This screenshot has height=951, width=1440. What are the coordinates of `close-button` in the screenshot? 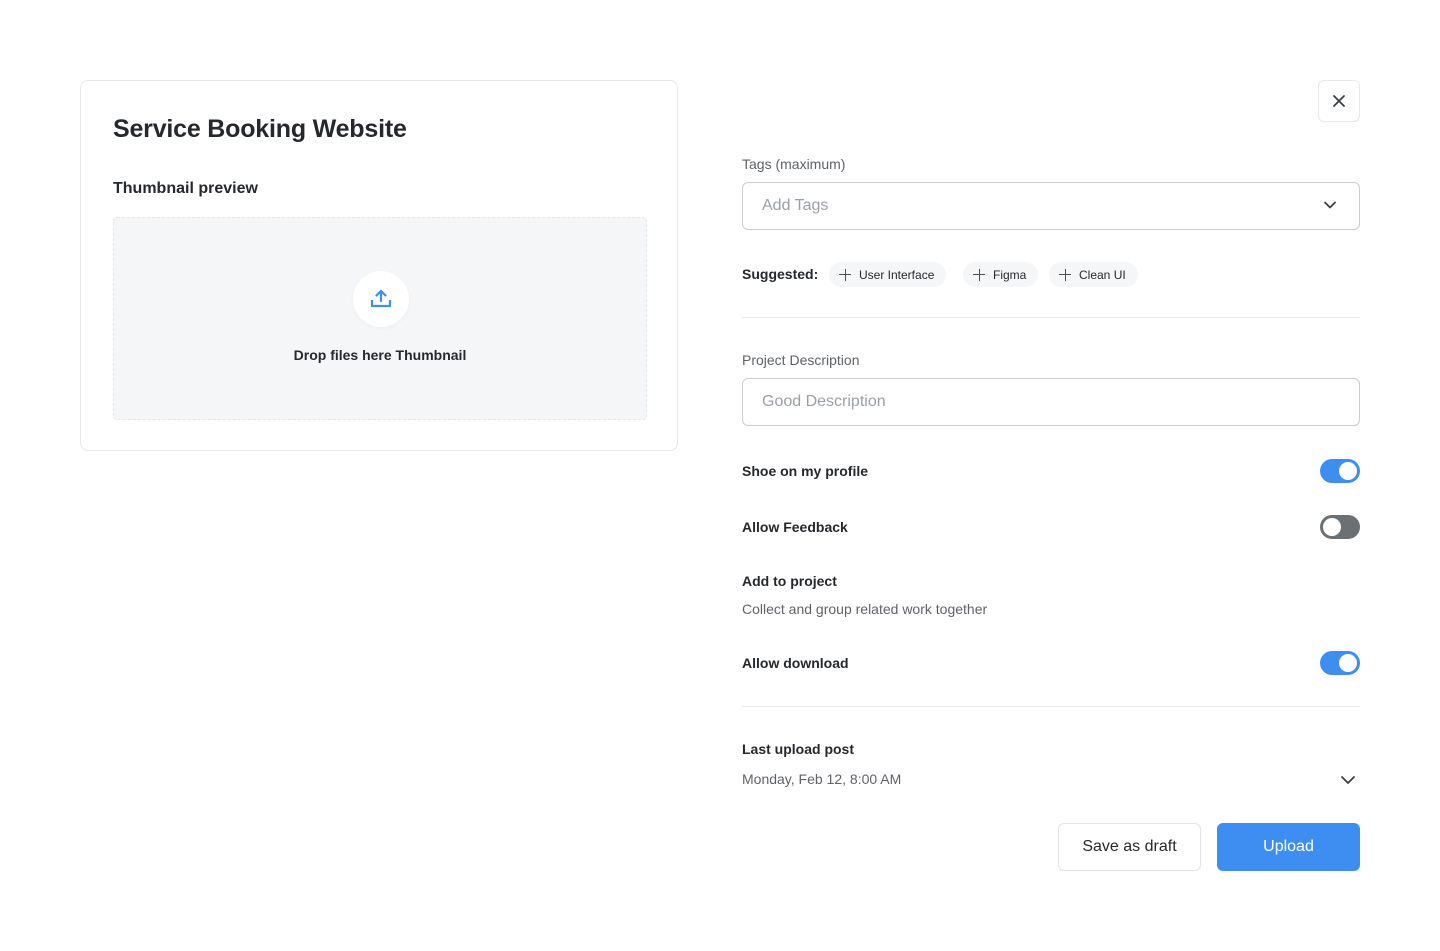 It's located at (1339, 101).